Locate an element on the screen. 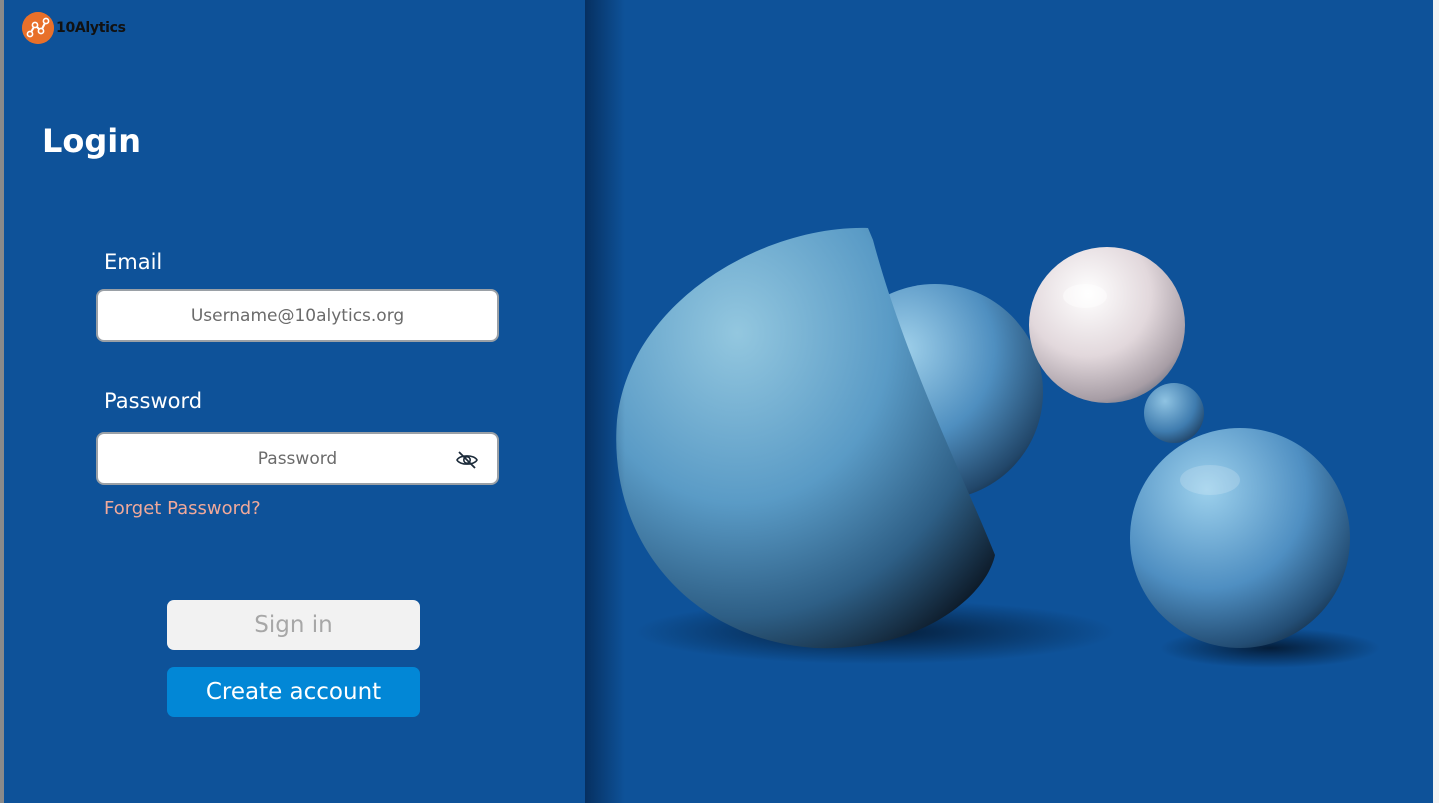 This screenshot has width=1439, height=803. page-title: Login is located at coordinates (92, 141).